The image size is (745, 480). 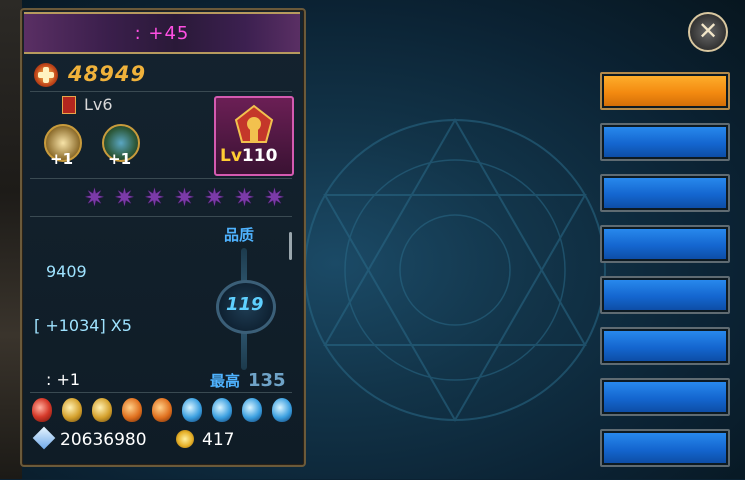 I want to click on skill-1-bonus: +1, so click(x=62, y=159).